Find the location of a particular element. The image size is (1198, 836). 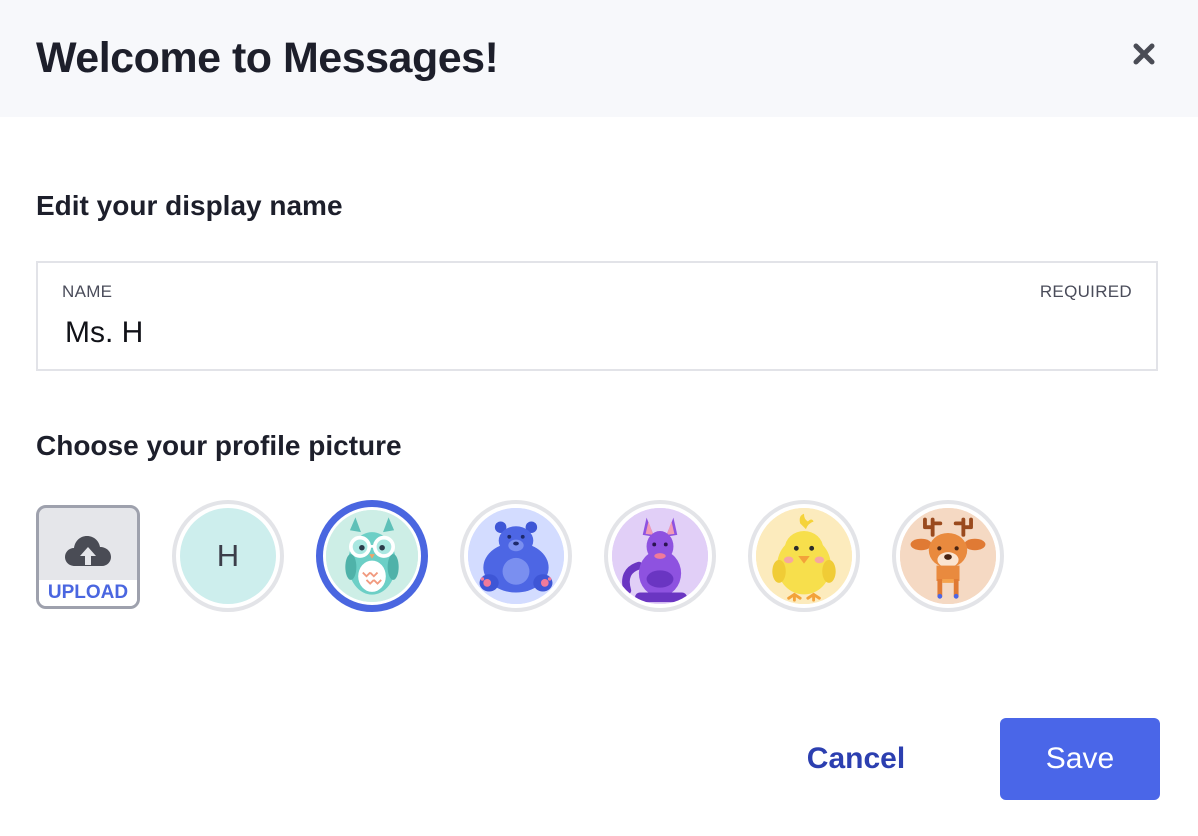

letter-avatar: H is located at coordinates (228, 556).